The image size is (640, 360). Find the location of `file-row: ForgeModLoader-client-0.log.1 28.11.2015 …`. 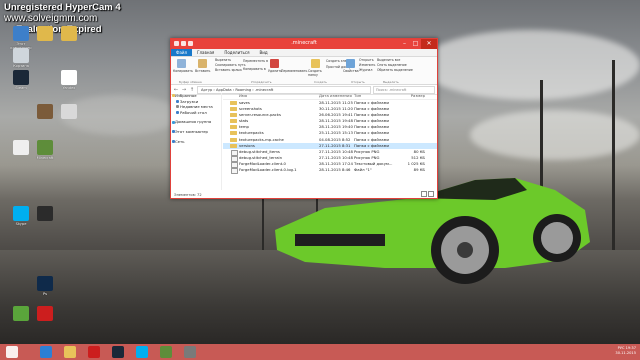

file-row: ForgeModLoader-client-0.log.1 28.11.2015 … is located at coordinates (330, 171).